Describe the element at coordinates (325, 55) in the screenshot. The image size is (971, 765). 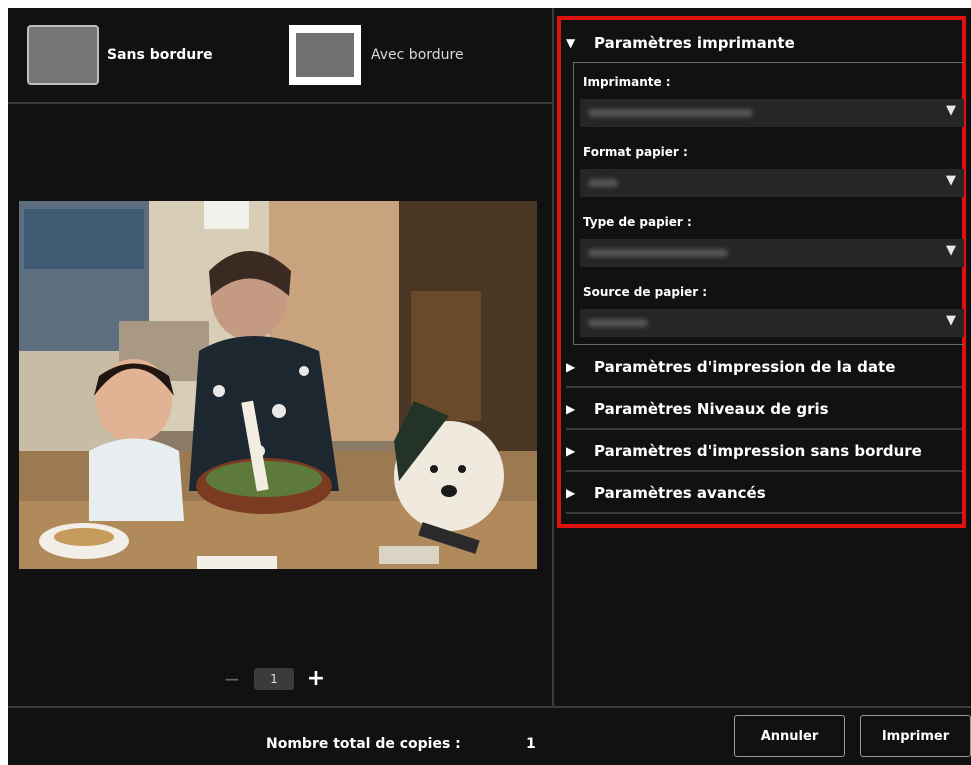
I see `bordered-thumbnail` at that location.